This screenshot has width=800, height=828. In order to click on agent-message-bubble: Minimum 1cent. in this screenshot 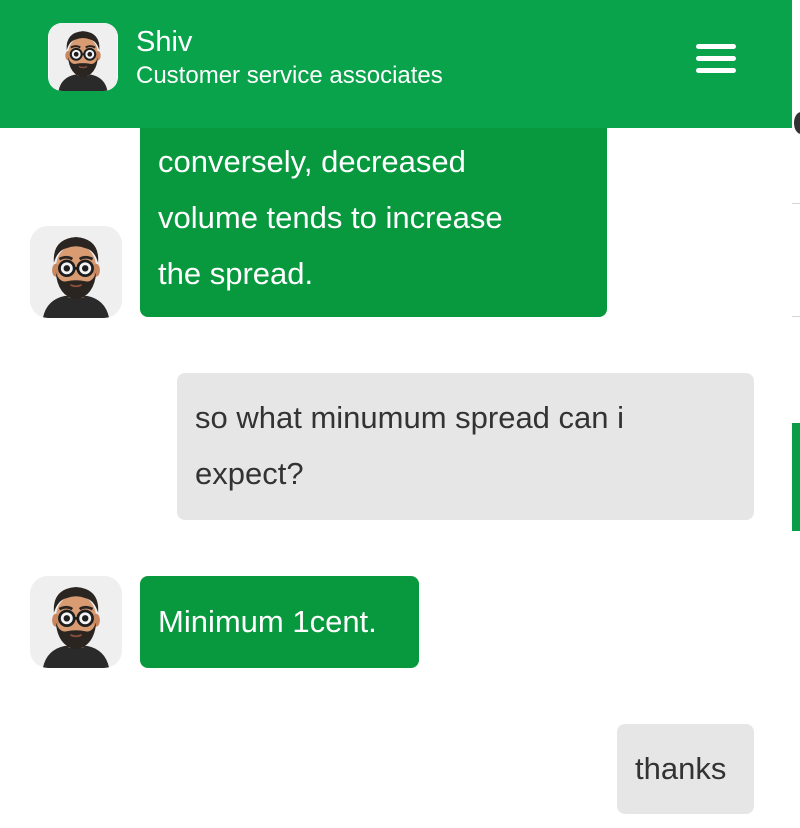, I will do `click(279, 622)`.